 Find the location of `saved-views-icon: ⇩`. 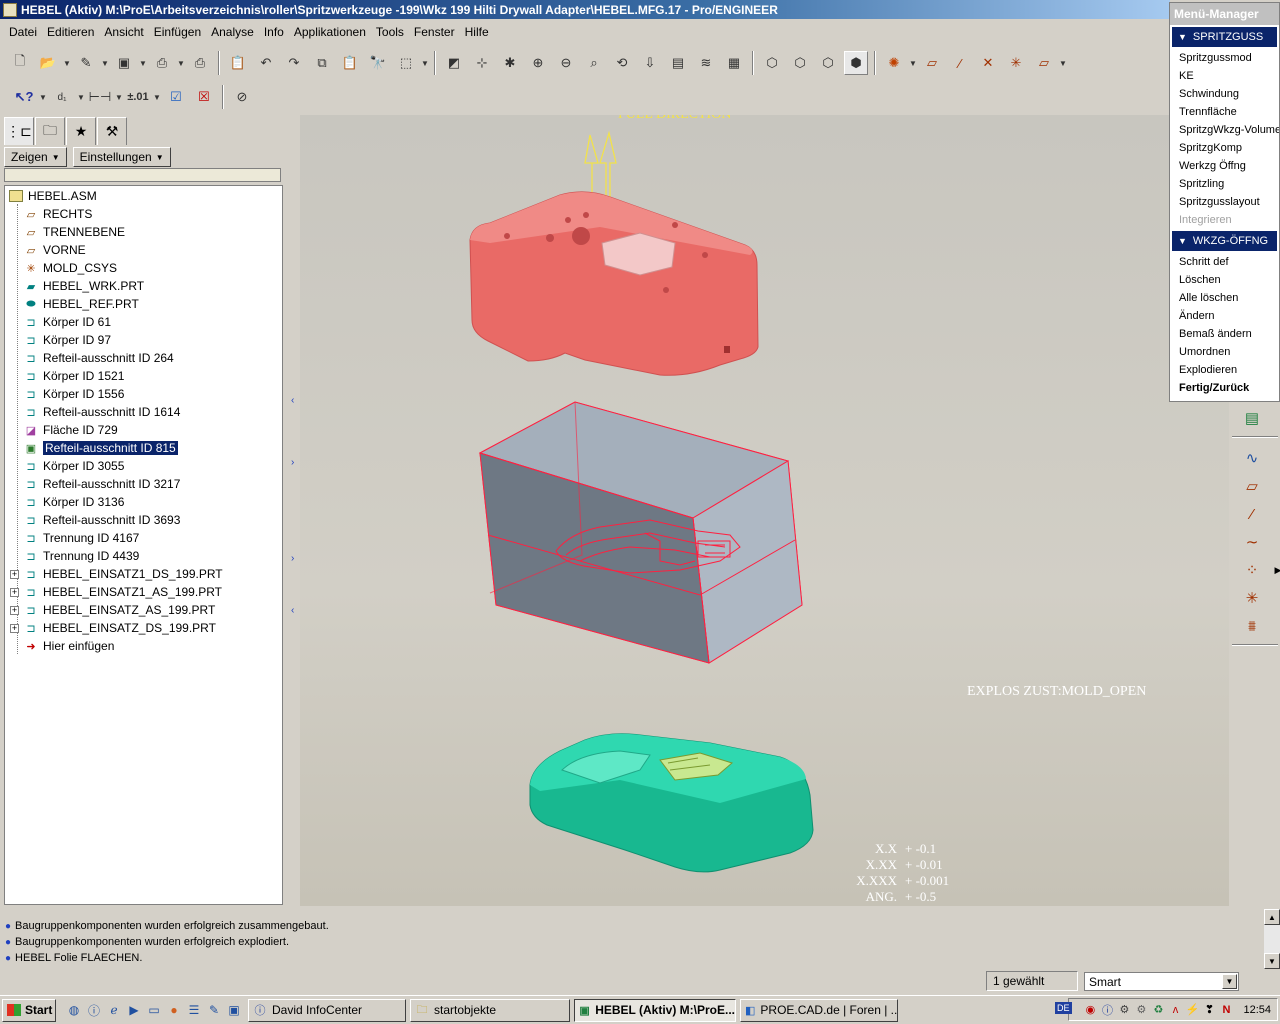

saved-views-icon: ⇩ is located at coordinates (650, 63).